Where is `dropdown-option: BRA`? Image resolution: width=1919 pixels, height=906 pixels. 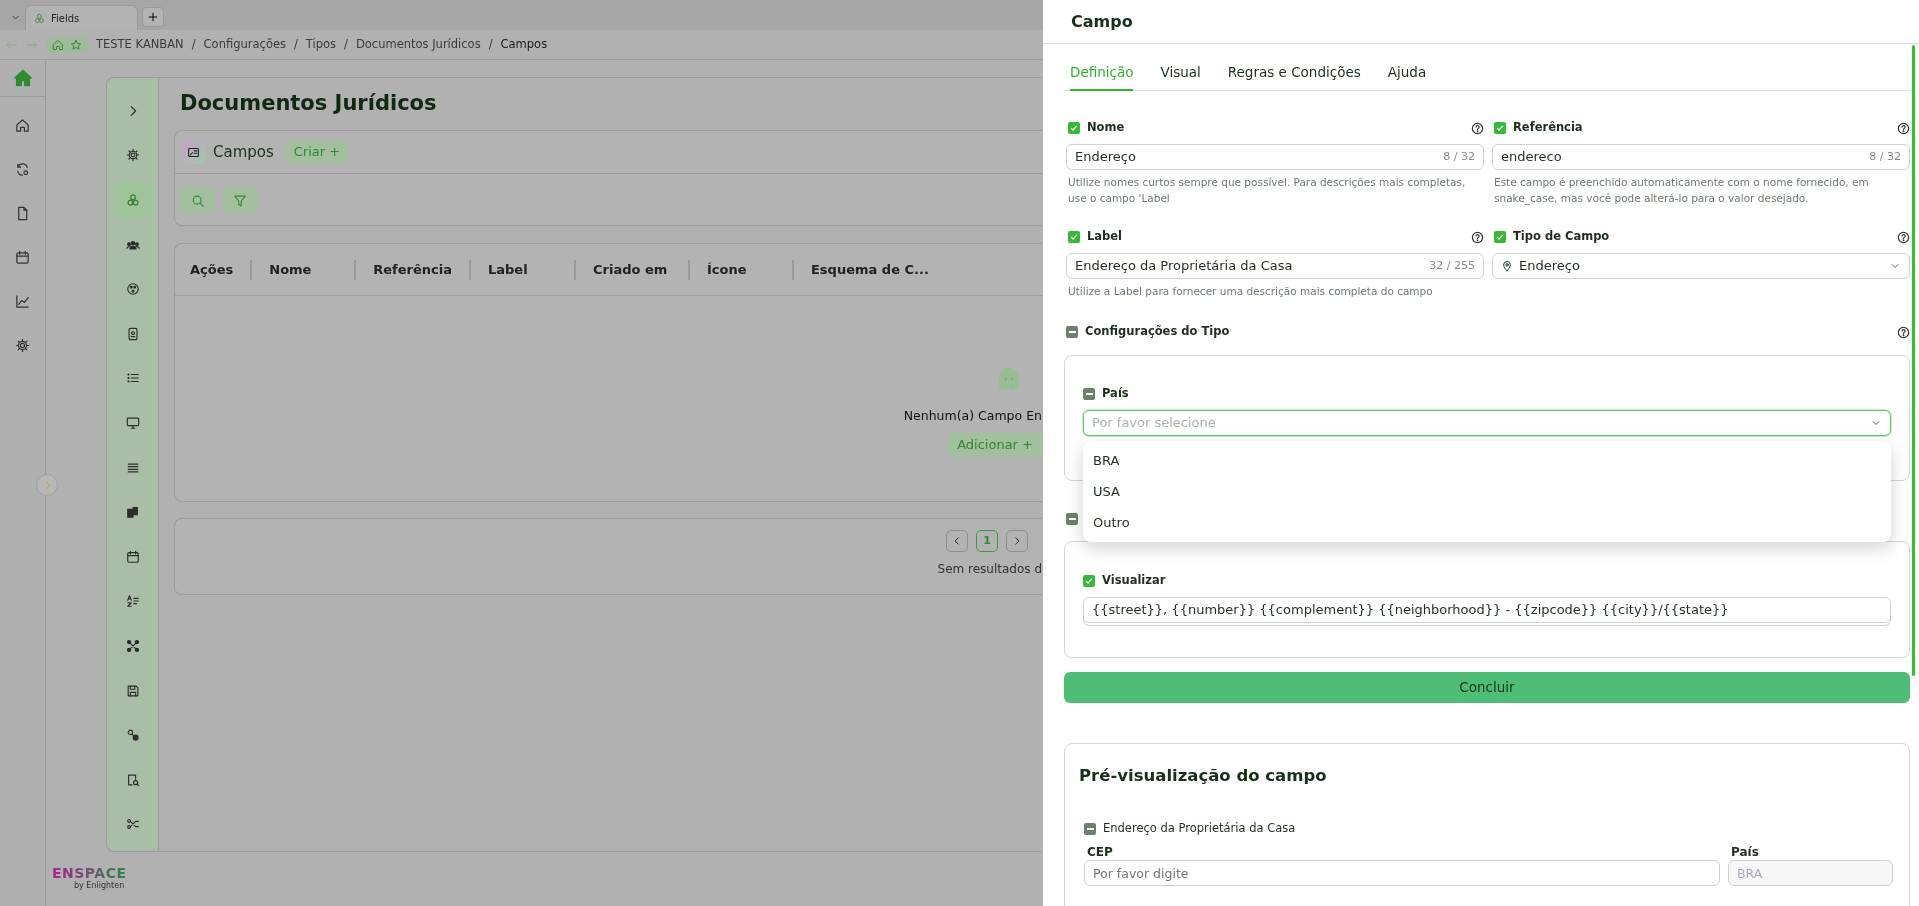 dropdown-option: BRA is located at coordinates (1487, 460).